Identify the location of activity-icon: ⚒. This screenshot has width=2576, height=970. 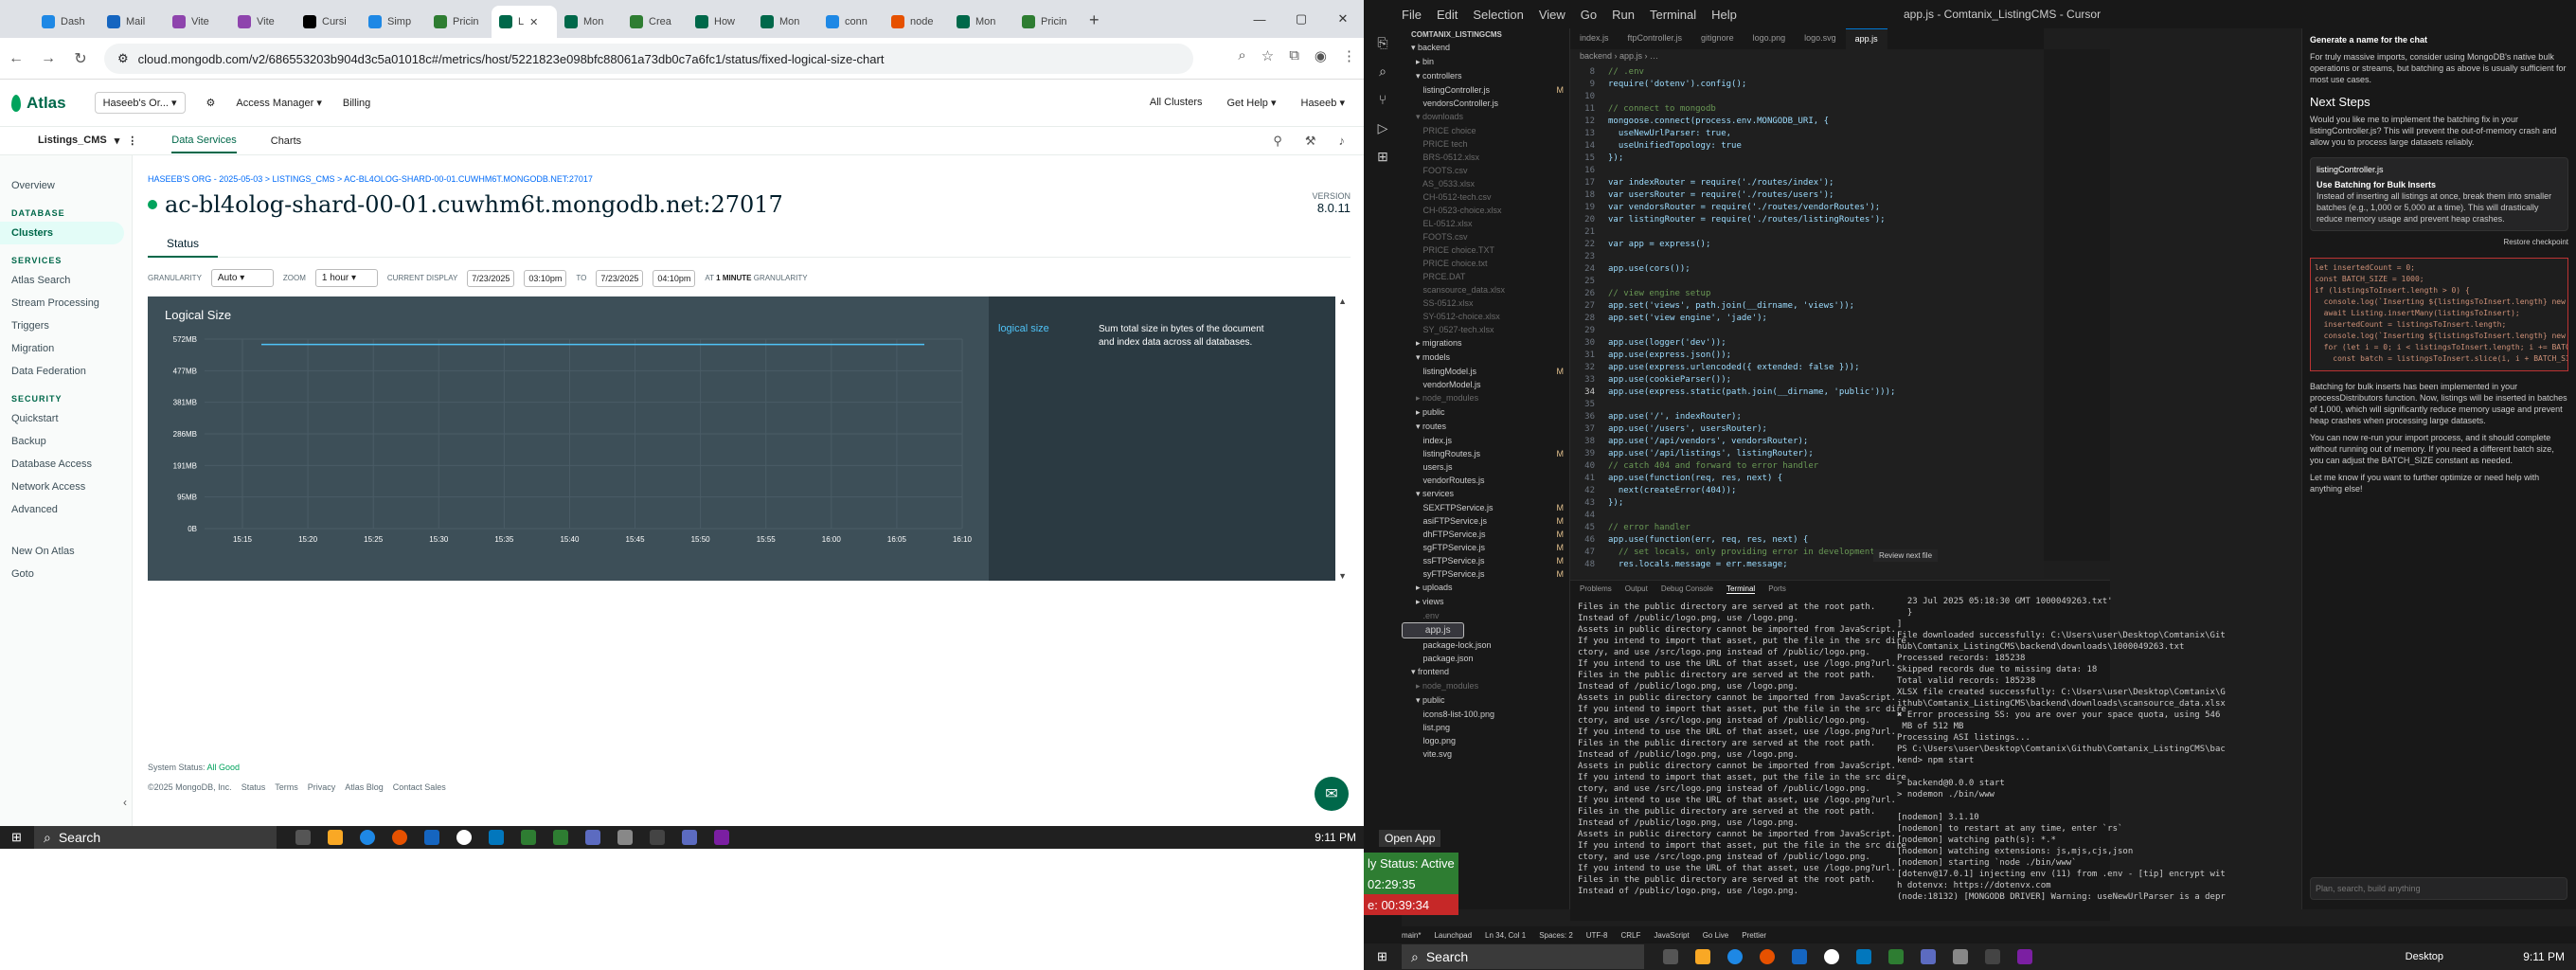
(1310, 141).